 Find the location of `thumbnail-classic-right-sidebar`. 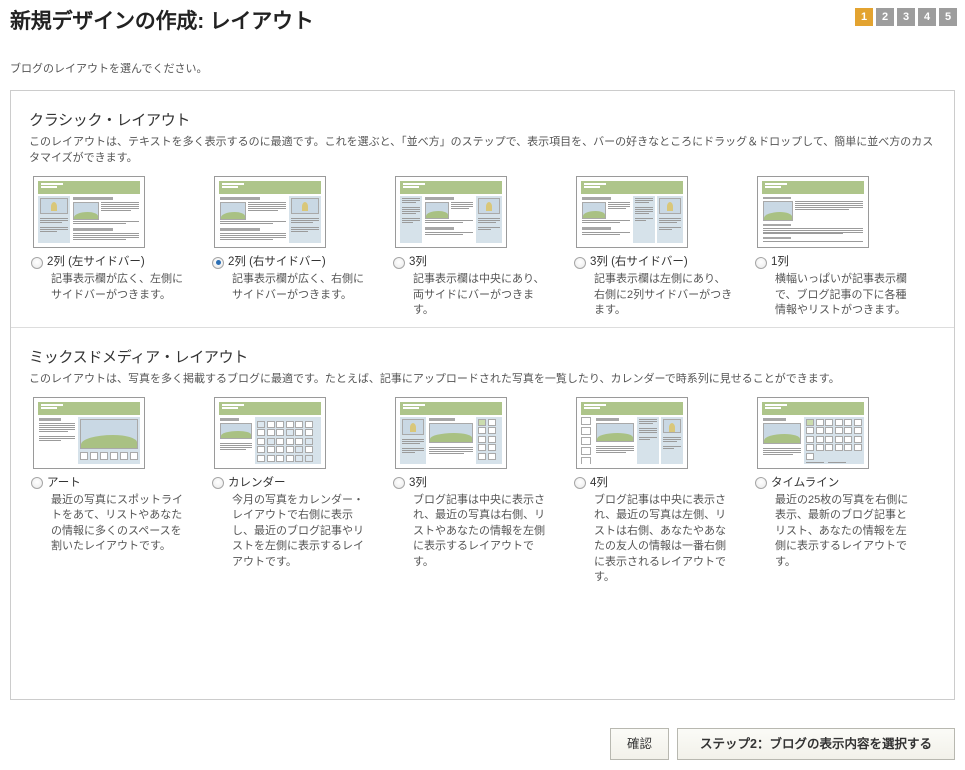

thumbnail-classic-right-sidebar is located at coordinates (270, 212).